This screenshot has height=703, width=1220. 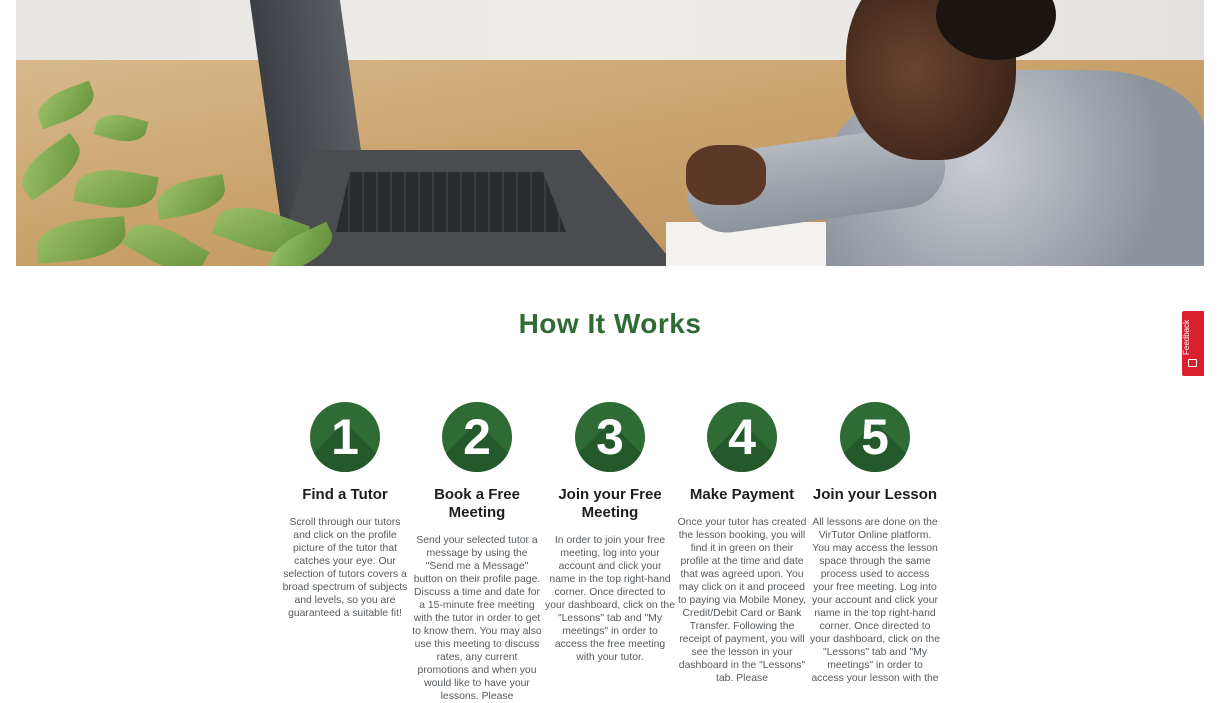 I want to click on step-number-badge: 5, so click(x=875, y=437).